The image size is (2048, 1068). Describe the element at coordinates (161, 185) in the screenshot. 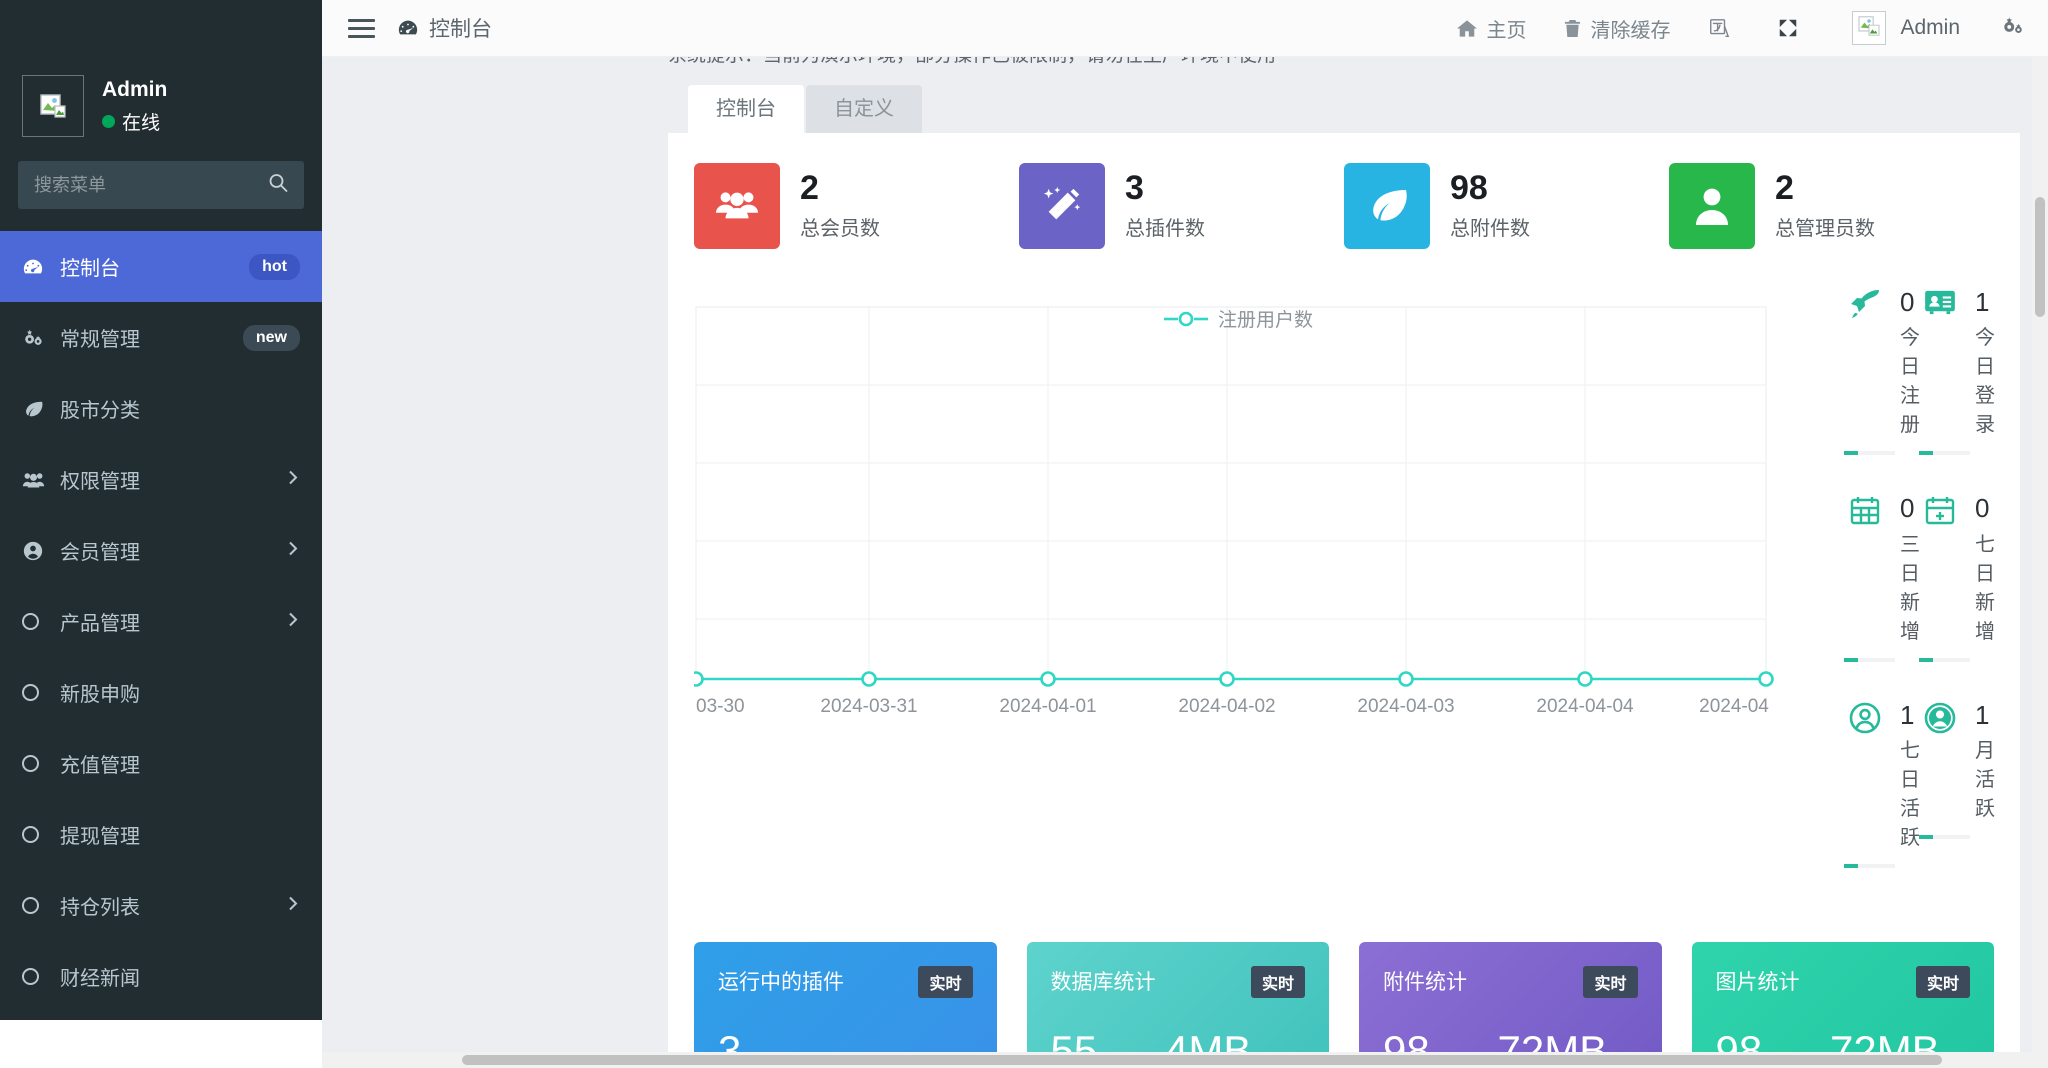

I see `search-input` at that location.